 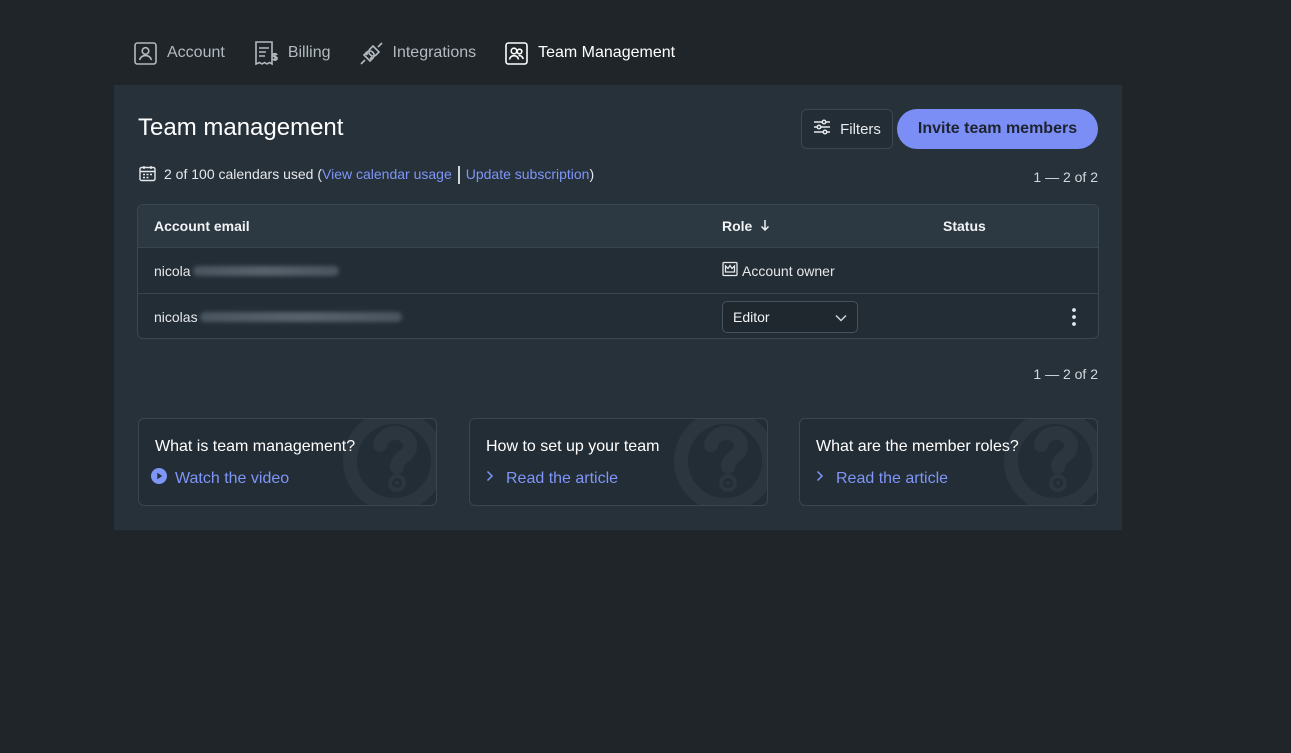 I want to click on tab-integrations-label: Integrations, so click(x=434, y=52).